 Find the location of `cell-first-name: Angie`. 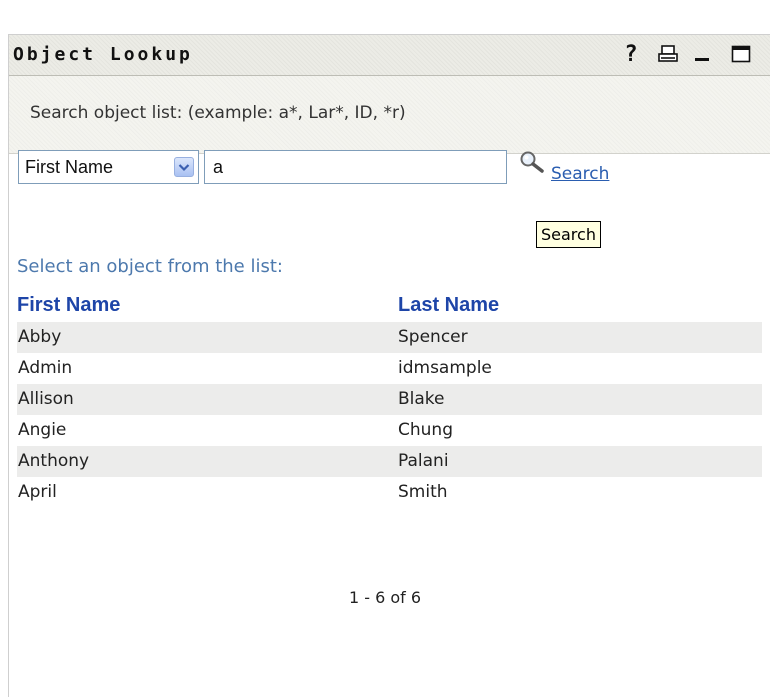

cell-first-name: Angie is located at coordinates (42, 430).